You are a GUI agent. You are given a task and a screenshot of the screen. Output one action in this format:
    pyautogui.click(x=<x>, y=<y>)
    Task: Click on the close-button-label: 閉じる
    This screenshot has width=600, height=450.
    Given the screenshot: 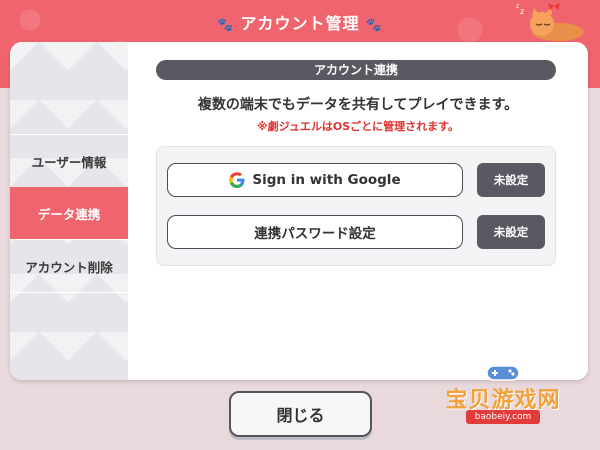 What is the action you would take?
    pyautogui.click(x=300, y=415)
    